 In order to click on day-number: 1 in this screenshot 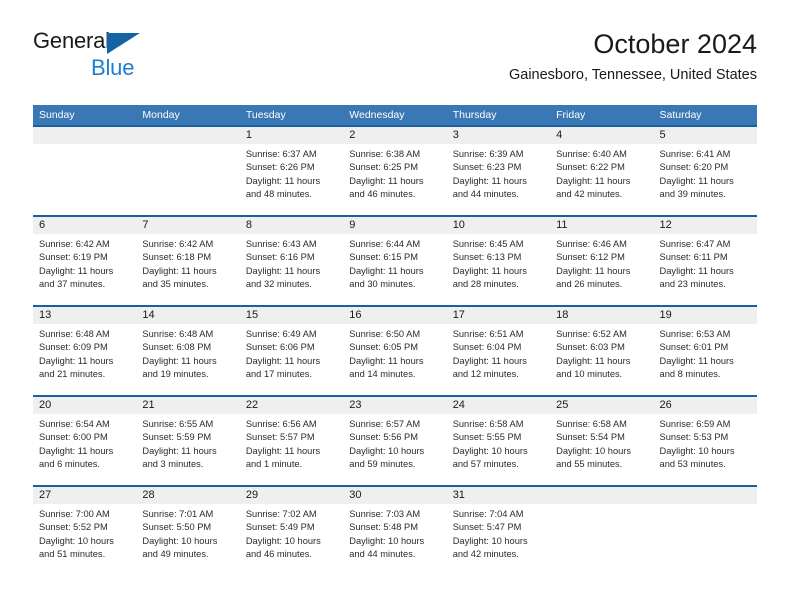, I will do `click(291, 135)`.